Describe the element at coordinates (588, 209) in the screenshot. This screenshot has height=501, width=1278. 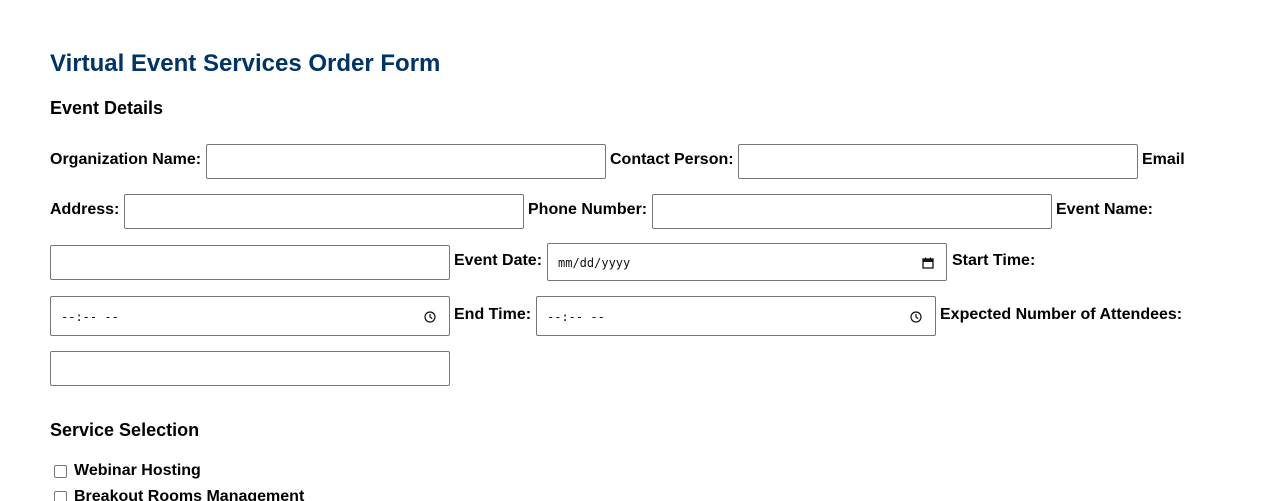
I see `phone-number-label: Phone Number:` at that location.